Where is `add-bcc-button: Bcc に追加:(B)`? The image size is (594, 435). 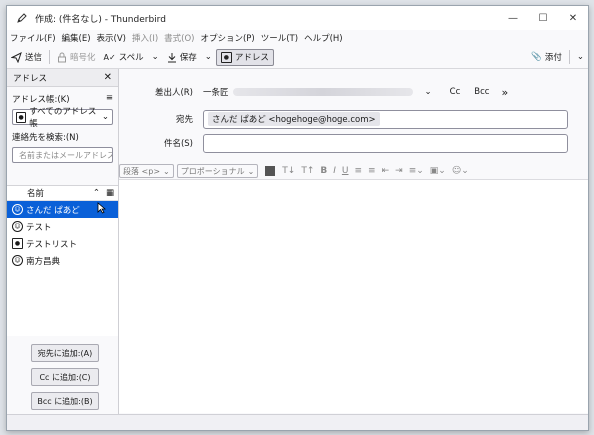
add-bcc-button: Bcc に追加:(B) is located at coordinates (65, 401).